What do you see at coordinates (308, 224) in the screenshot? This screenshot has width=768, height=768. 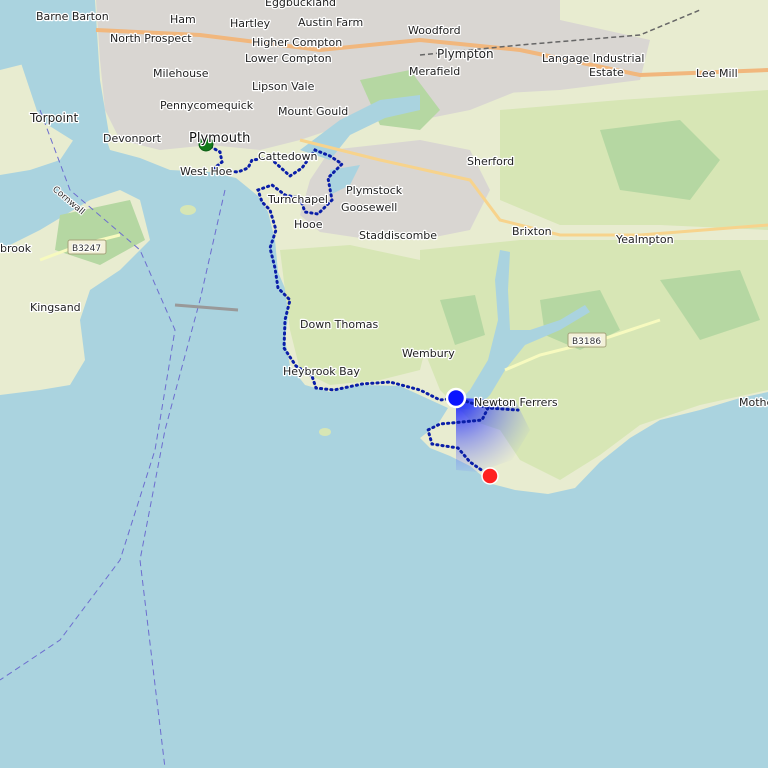 I see `place-label: Hooe` at bounding box center [308, 224].